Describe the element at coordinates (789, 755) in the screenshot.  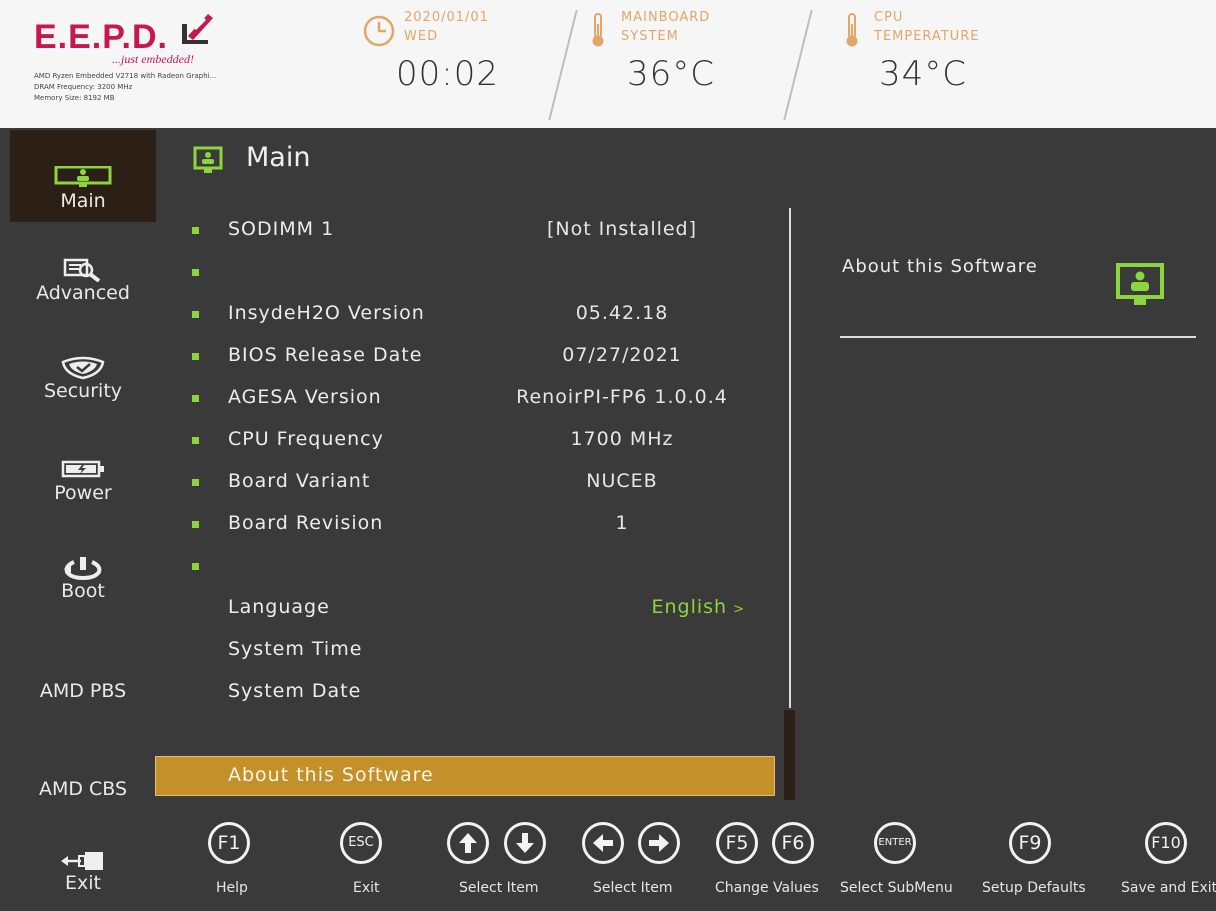
I see `scrollbar-thumb` at that location.